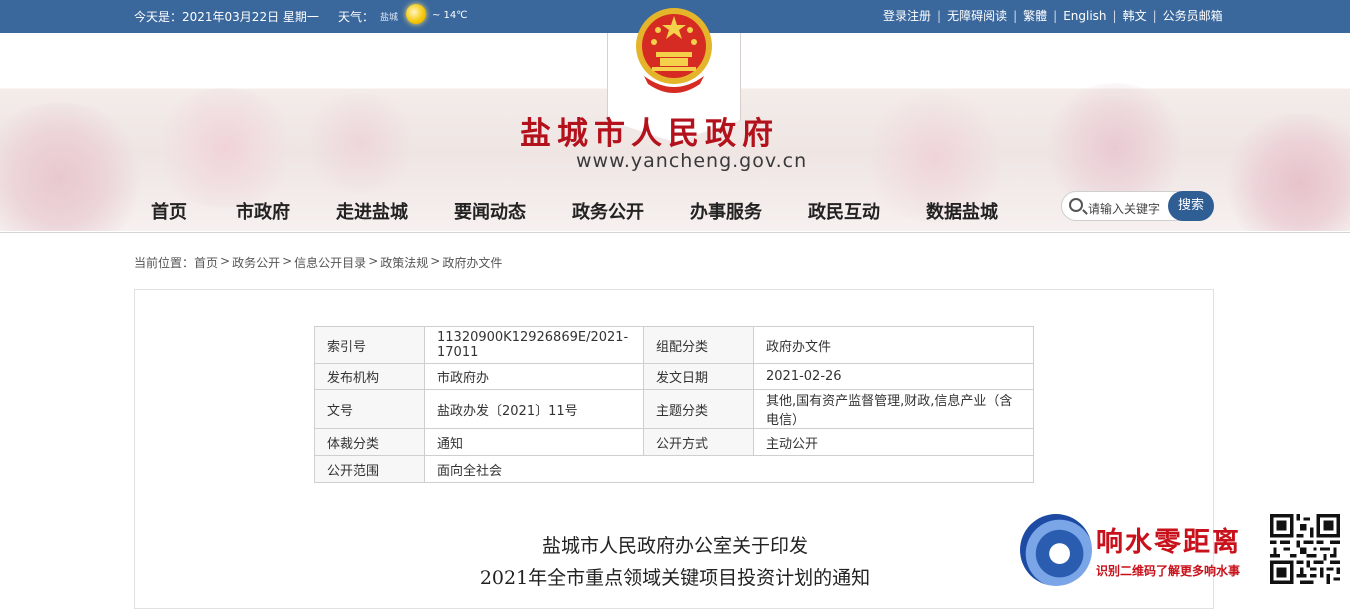  I want to click on nav-about-yancheng: 走进盐城, so click(372, 211).